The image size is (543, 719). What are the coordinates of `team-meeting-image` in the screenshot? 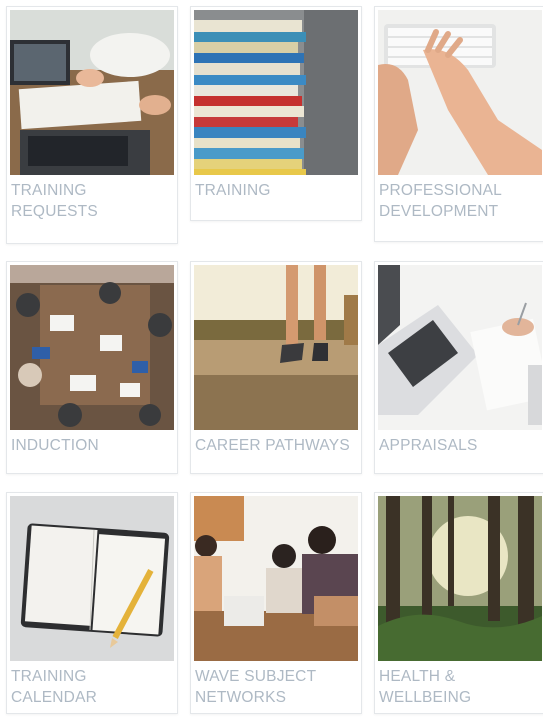 It's located at (276, 578).